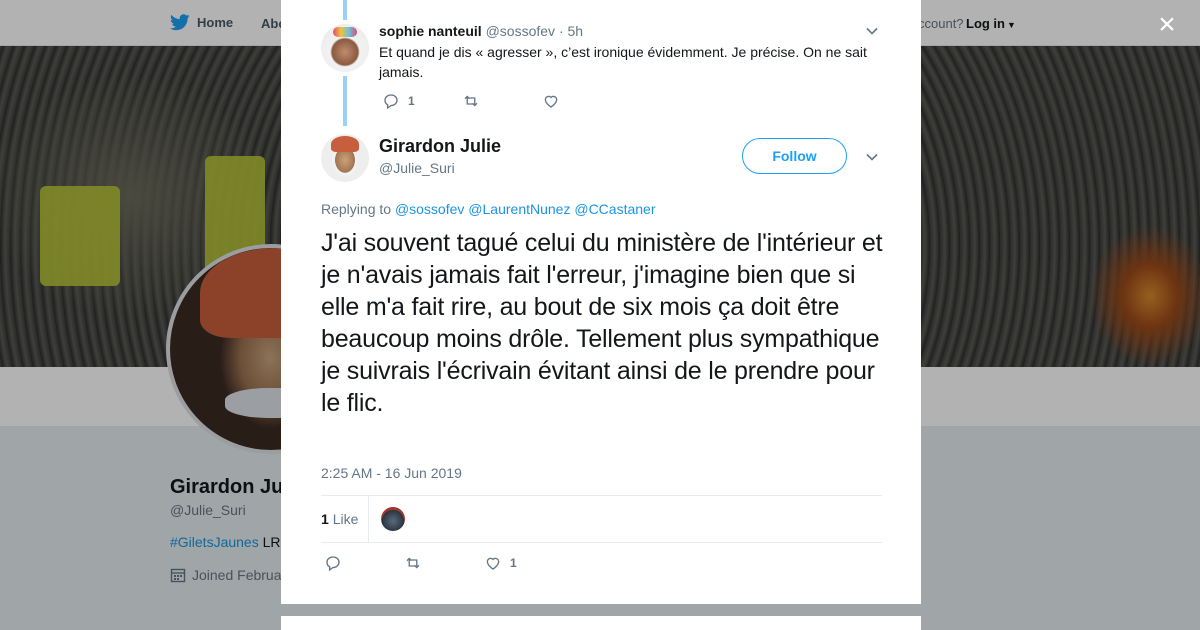 This screenshot has height=630, width=1200. Describe the element at coordinates (345, 158) in the screenshot. I see `tweet-author-avatar` at that location.